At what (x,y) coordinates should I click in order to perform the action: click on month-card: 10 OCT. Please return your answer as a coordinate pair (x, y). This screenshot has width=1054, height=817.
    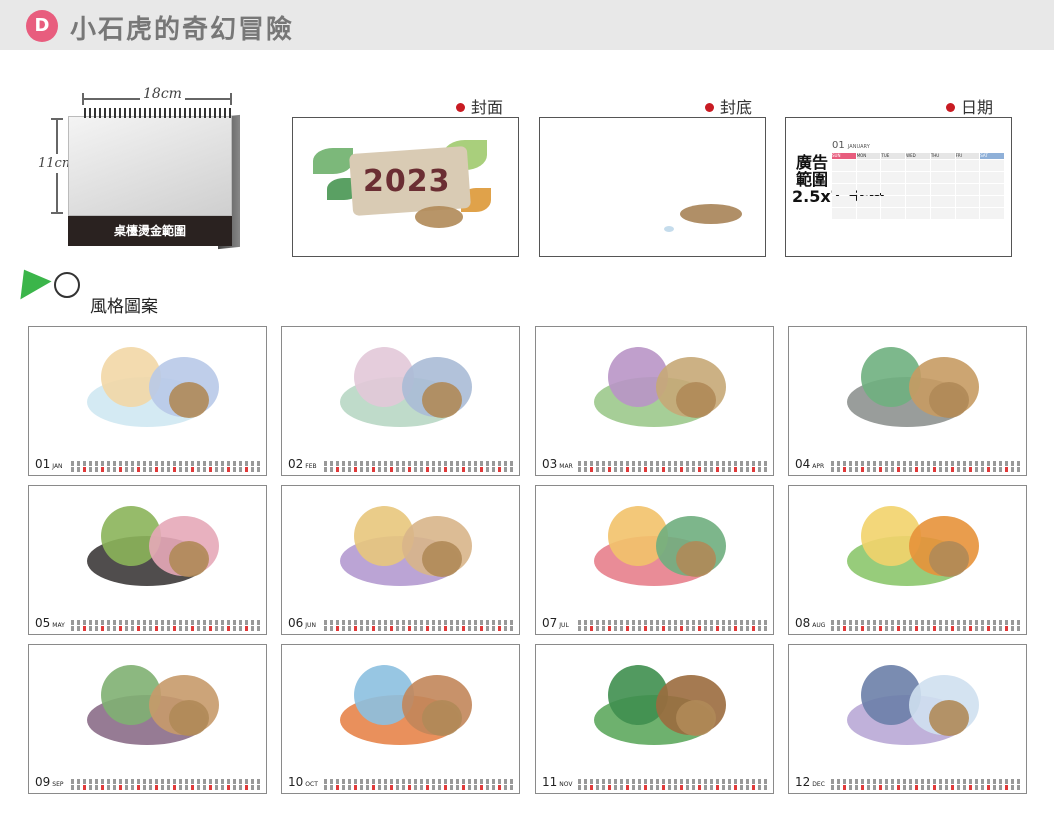
    Looking at the image, I should click on (400, 719).